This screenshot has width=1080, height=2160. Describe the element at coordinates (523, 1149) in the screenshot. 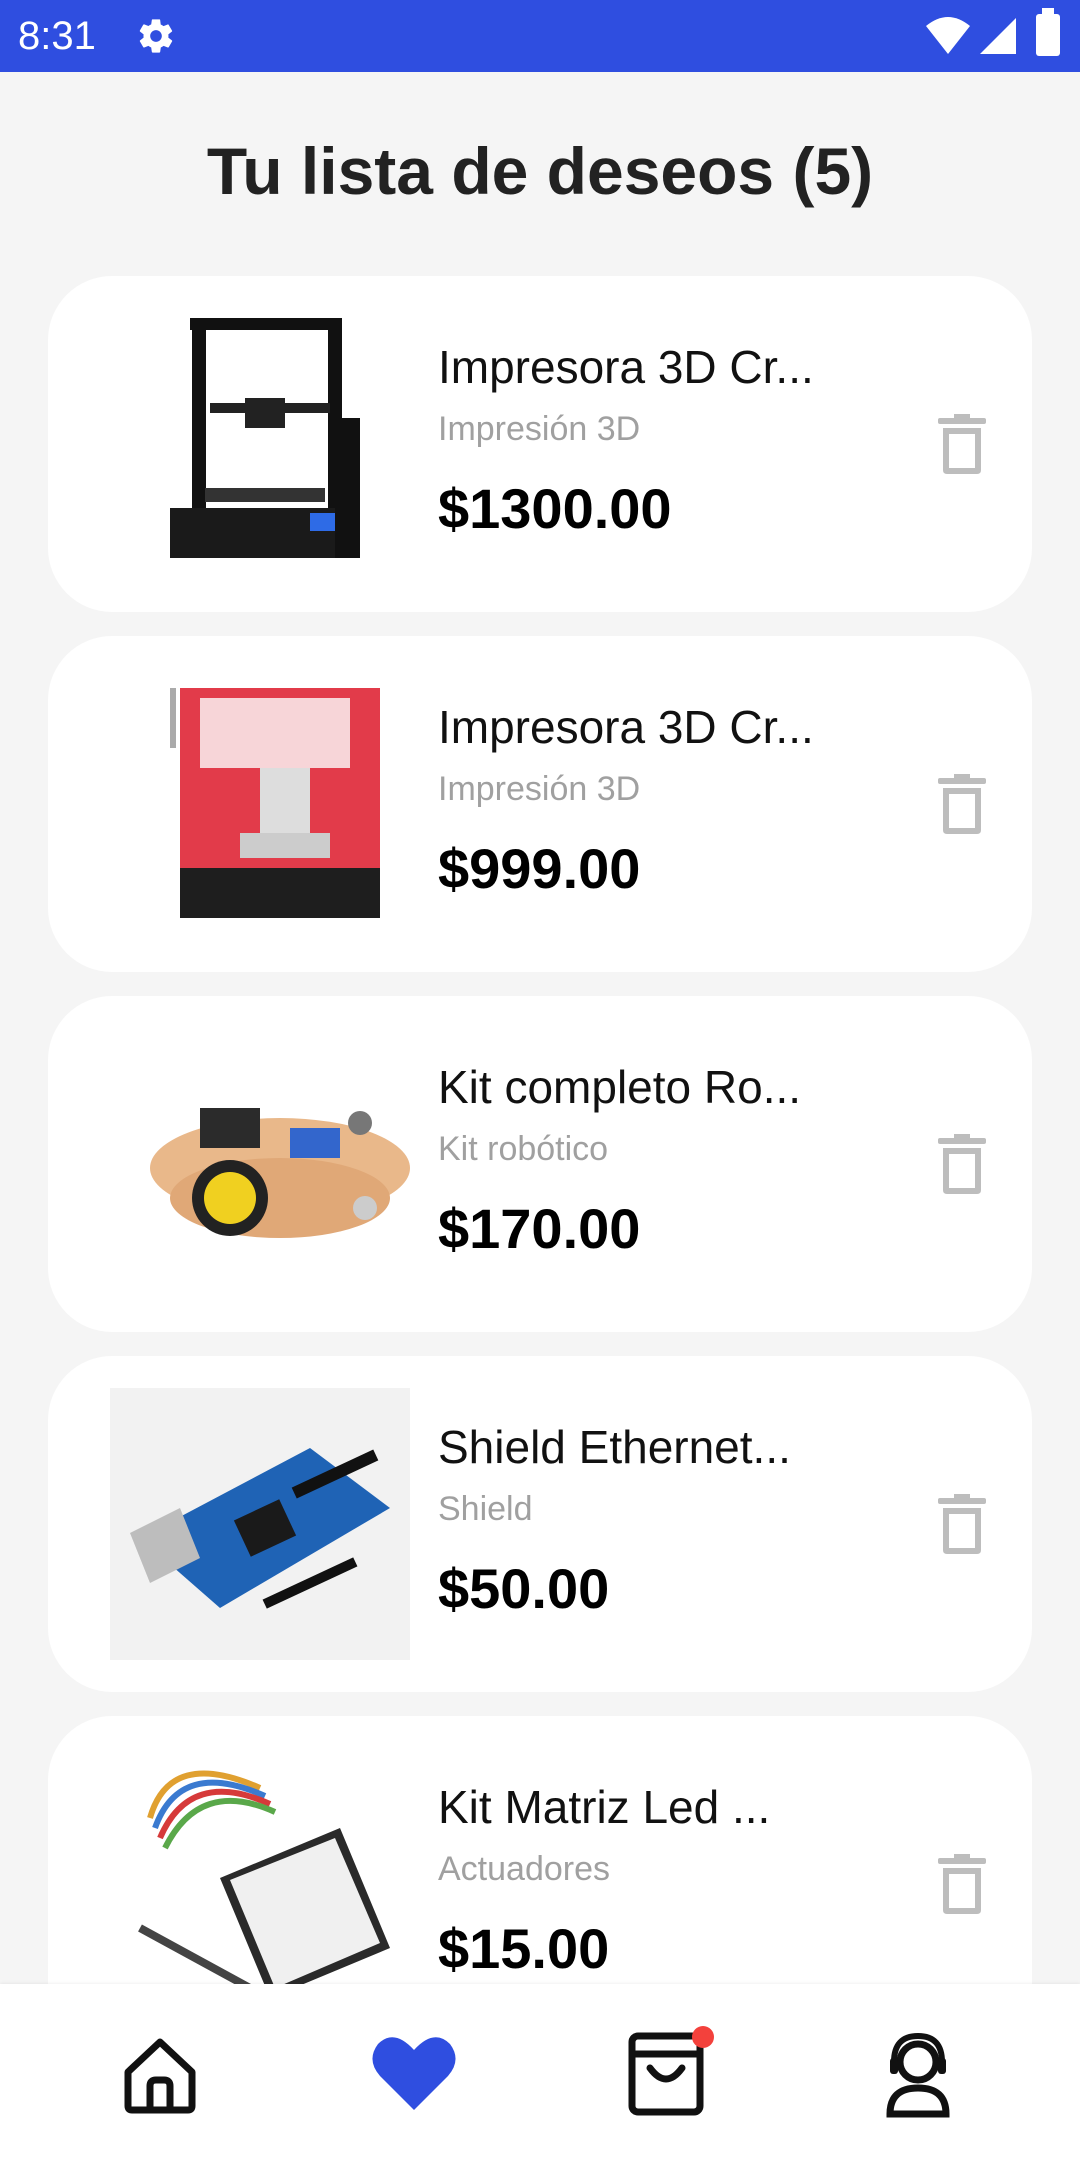

I see `product-category: Kit robótico` at that location.